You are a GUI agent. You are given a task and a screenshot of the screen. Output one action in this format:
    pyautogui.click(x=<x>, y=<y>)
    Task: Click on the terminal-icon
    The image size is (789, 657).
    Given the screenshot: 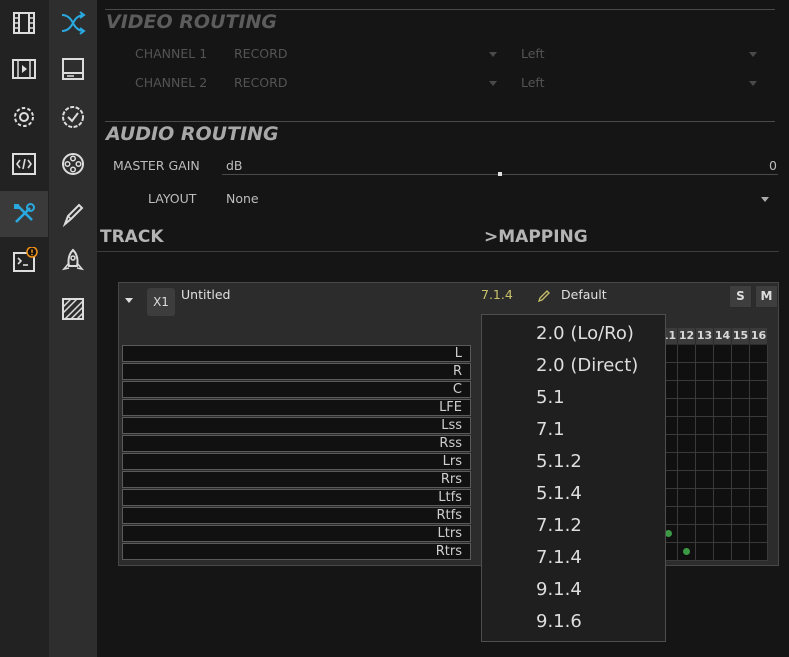 What is the action you would take?
    pyautogui.click(x=24, y=261)
    